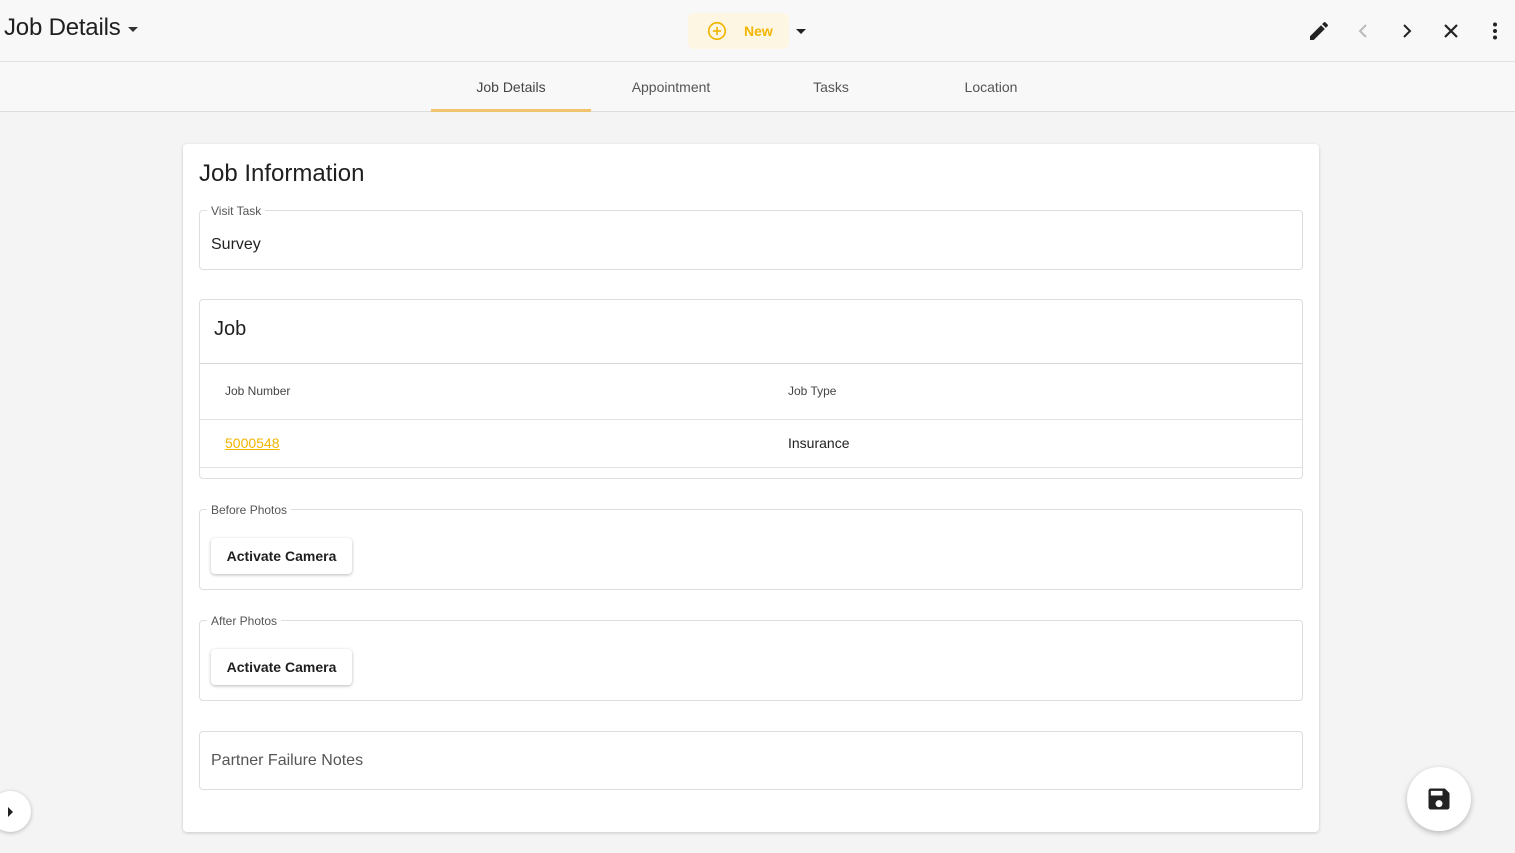 The height and width of the screenshot is (853, 1515). Describe the element at coordinates (62, 27) in the screenshot. I see `page-title: Job Details` at that location.